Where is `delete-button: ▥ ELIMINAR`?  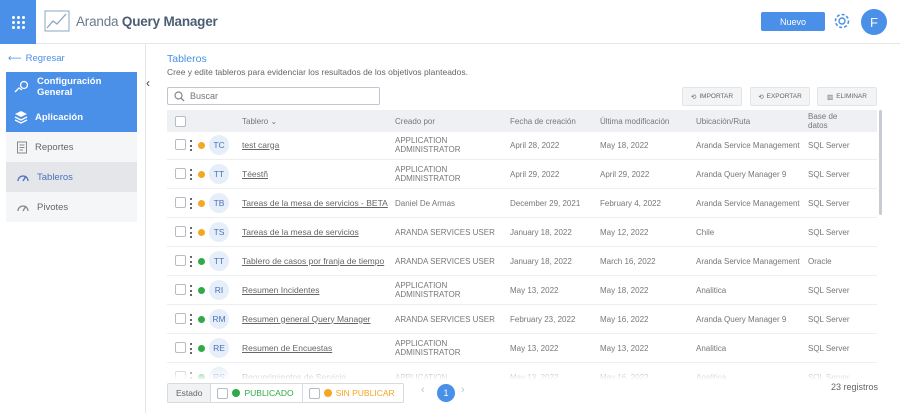
delete-button: ▥ ELIMINAR is located at coordinates (847, 96).